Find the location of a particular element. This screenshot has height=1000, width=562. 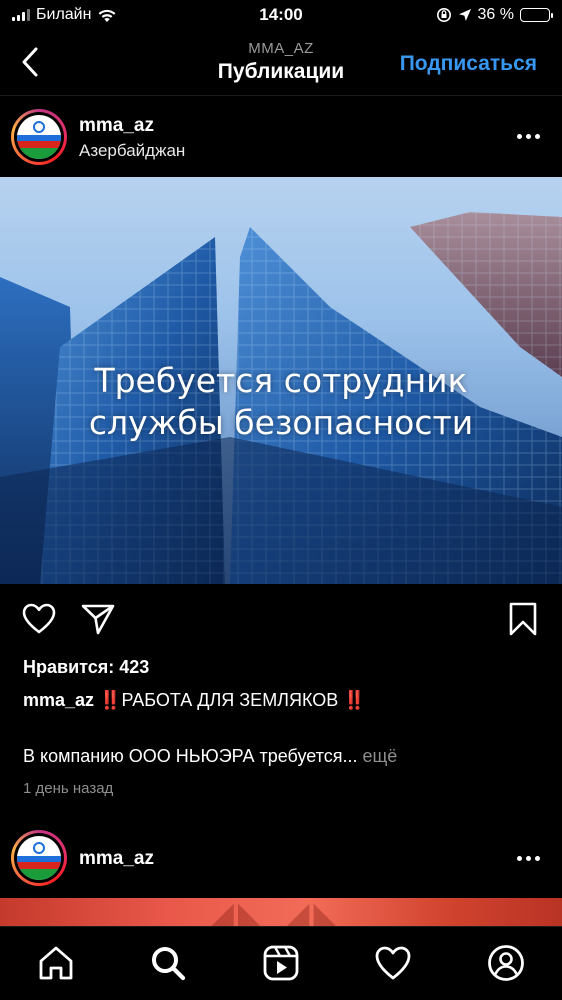

post-location: Азербайджан is located at coordinates (132, 151).